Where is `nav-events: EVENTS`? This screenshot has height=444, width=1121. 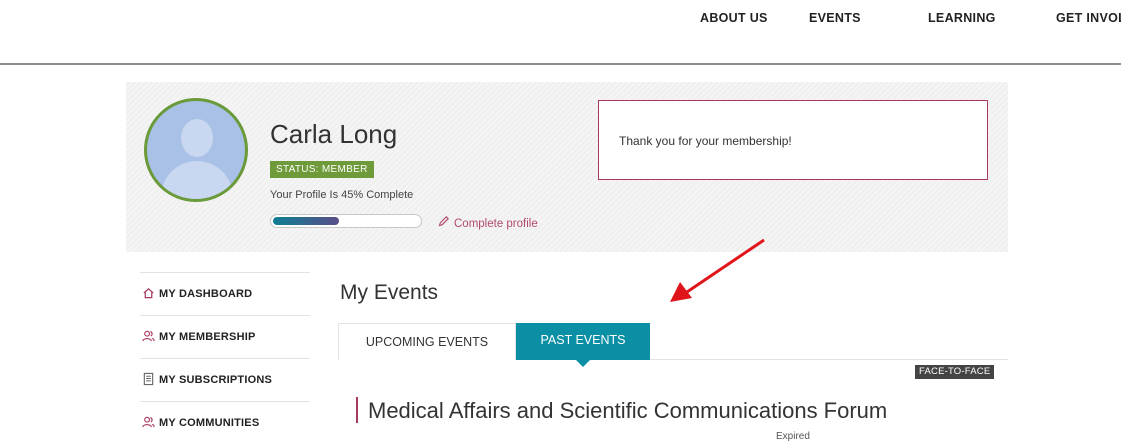 nav-events: EVENTS is located at coordinates (835, 18).